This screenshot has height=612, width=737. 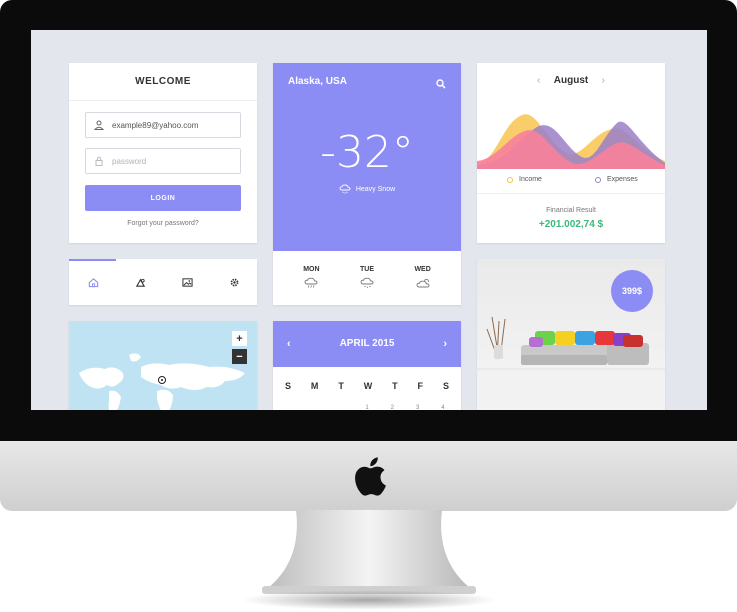 I want to click on monitor-stand, so click(x=369, y=552).